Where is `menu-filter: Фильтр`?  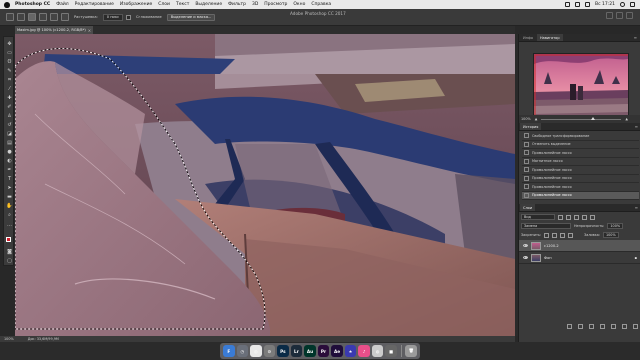 menu-filter: Фильтр is located at coordinates (237, 4).